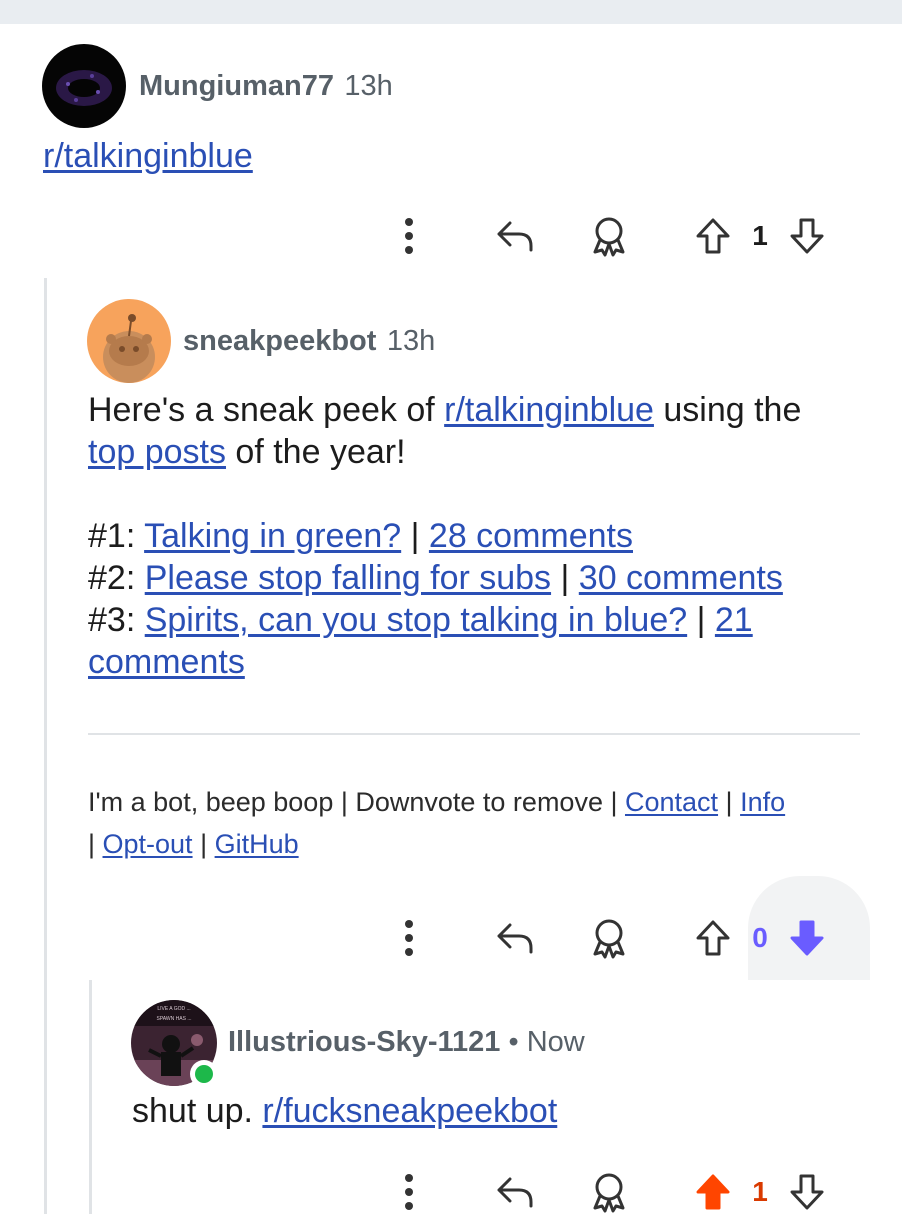 The height and width of the screenshot is (1217, 902). I want to click on list-item: #1: Talking in green? | 28 comments, so click(360, 536).